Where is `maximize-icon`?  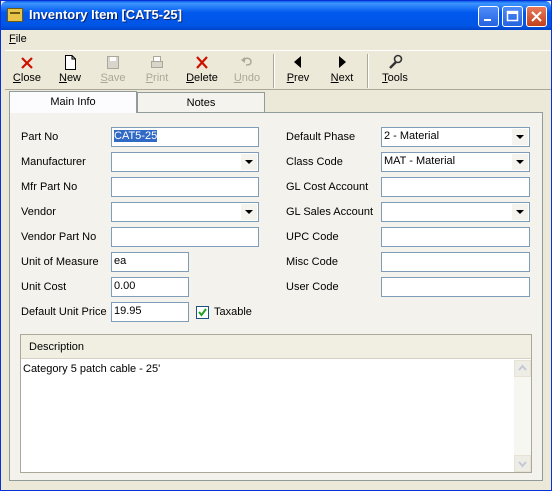
maximize-icon is located at coordinates (512, 16).